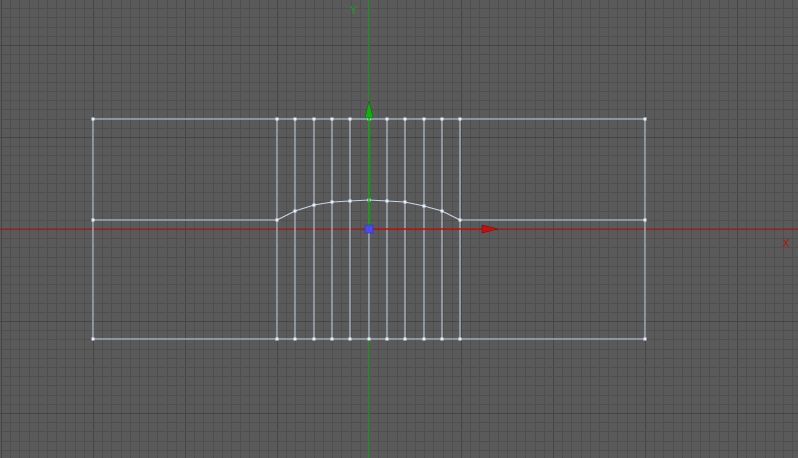  I want to click on y-axis-label: Y, so click(353, 10).